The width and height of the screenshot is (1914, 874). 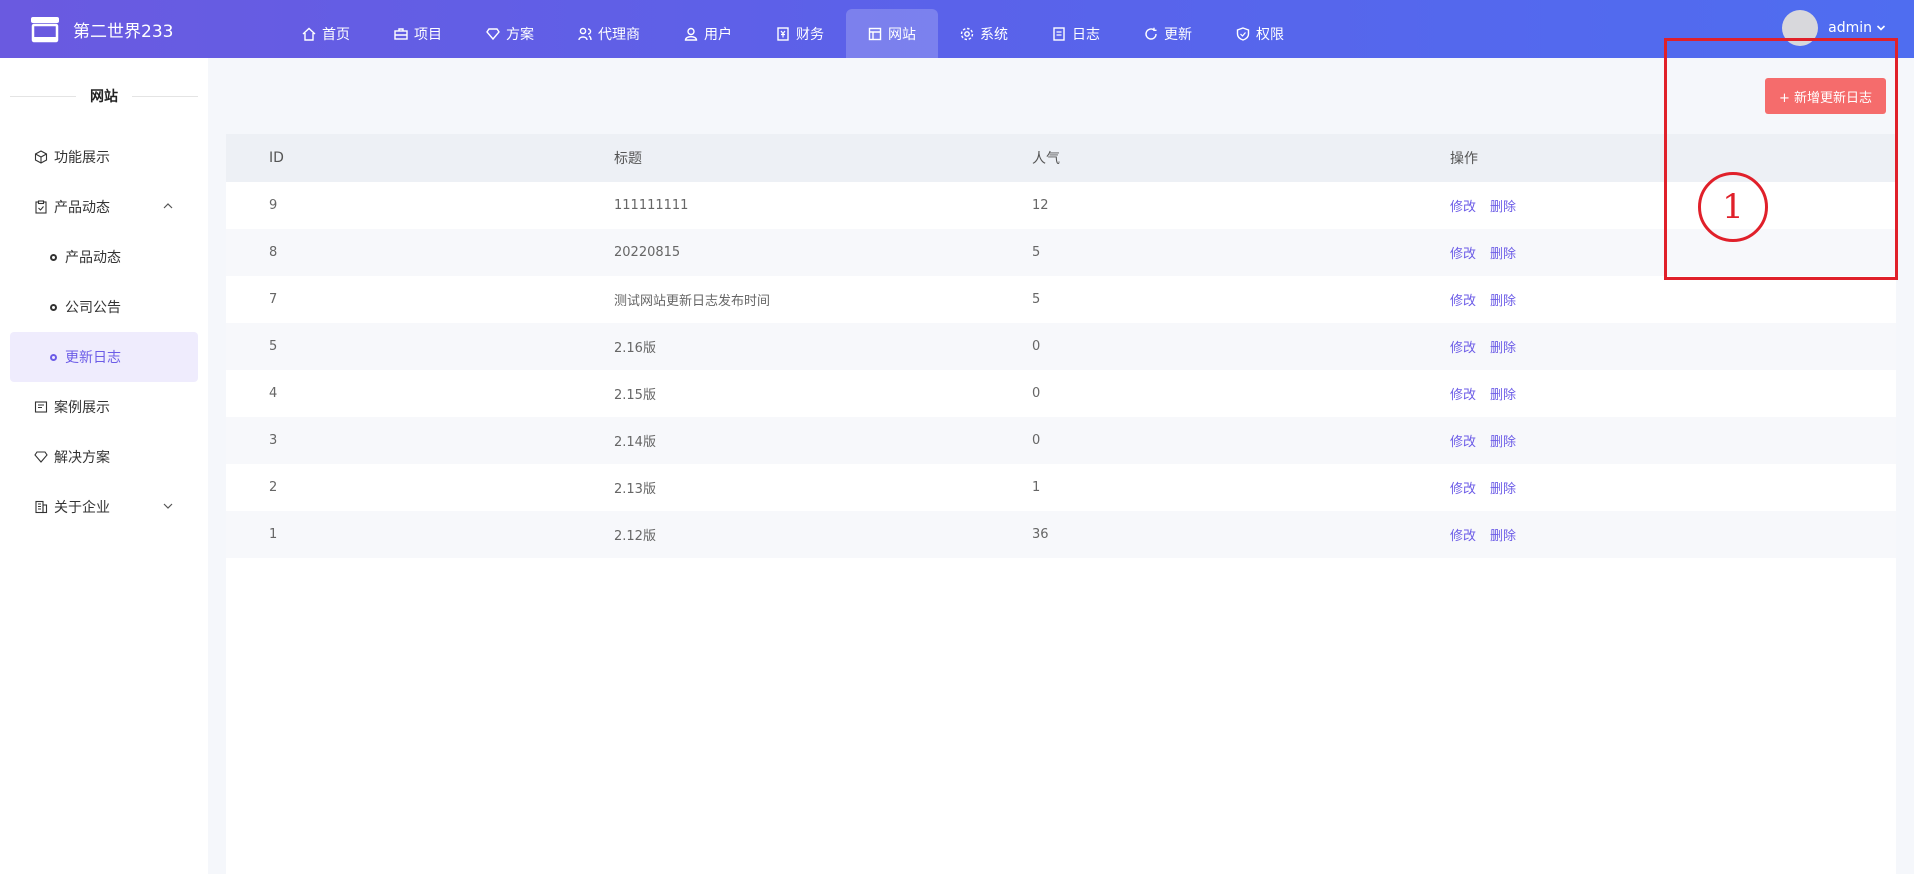 I want to click on sidebar-item-label: 功能展示, so click(x=82, y=158).